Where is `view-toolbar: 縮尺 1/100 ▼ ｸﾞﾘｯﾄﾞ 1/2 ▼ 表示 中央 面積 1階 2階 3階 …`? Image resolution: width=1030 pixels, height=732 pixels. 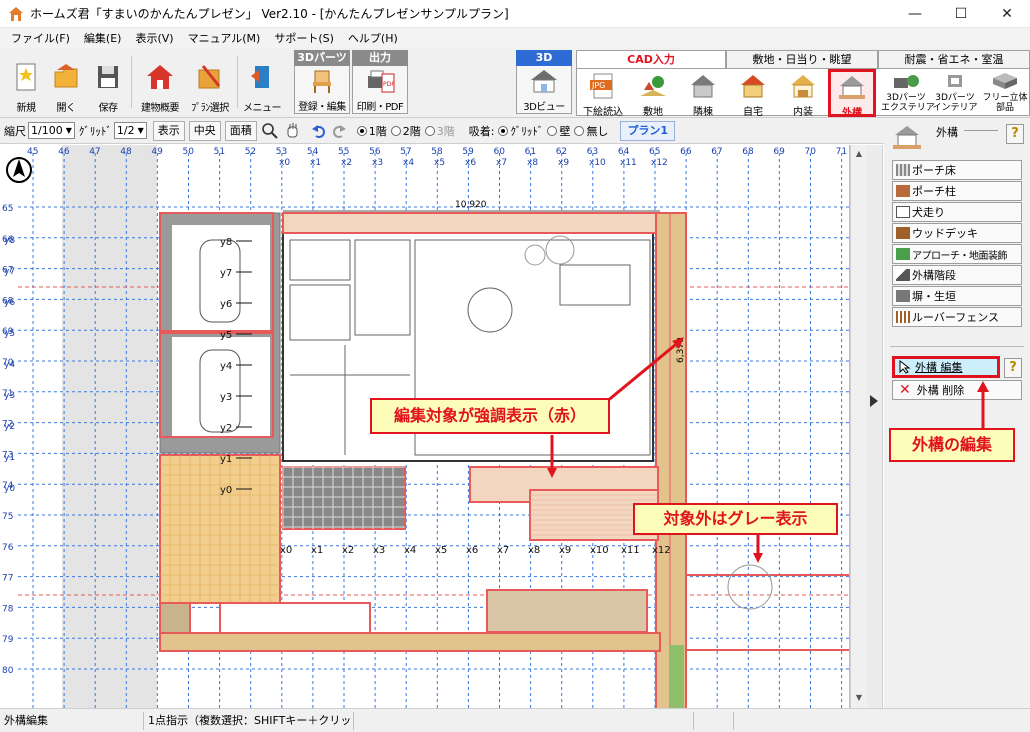
view-toolbar: 縮尺 1/100 ▼ ｸﾞﾘｯﾄﾞ 1/2 ▼ 表示 中央 面積 1階 2階 3階 … is located at coordinates (515, 131).